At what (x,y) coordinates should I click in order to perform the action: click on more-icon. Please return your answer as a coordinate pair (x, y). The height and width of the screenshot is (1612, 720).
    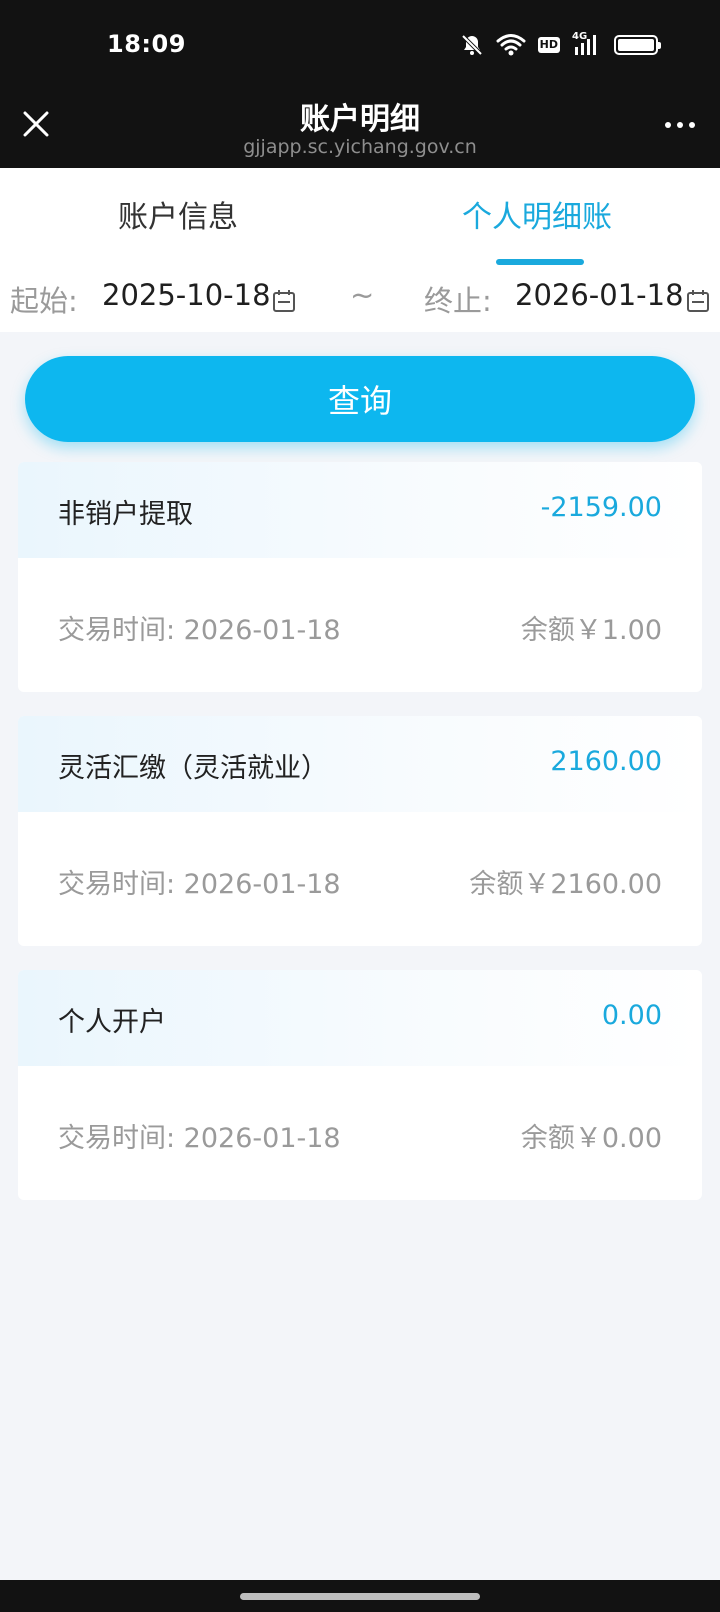
    Looking at the image, I should click on (668, 125).